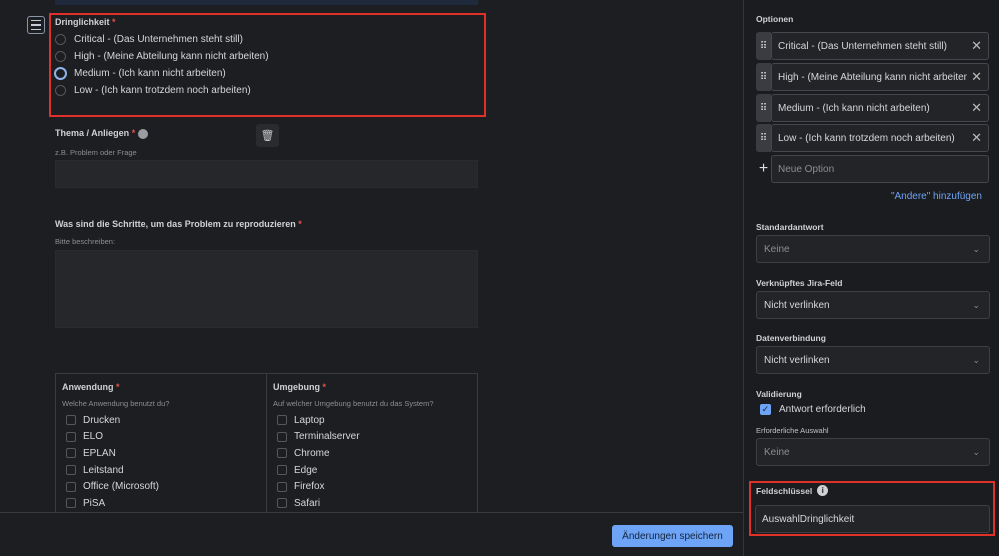 The image size is (999, 556). I want to click on plus-icon: +, so click(763, 169).